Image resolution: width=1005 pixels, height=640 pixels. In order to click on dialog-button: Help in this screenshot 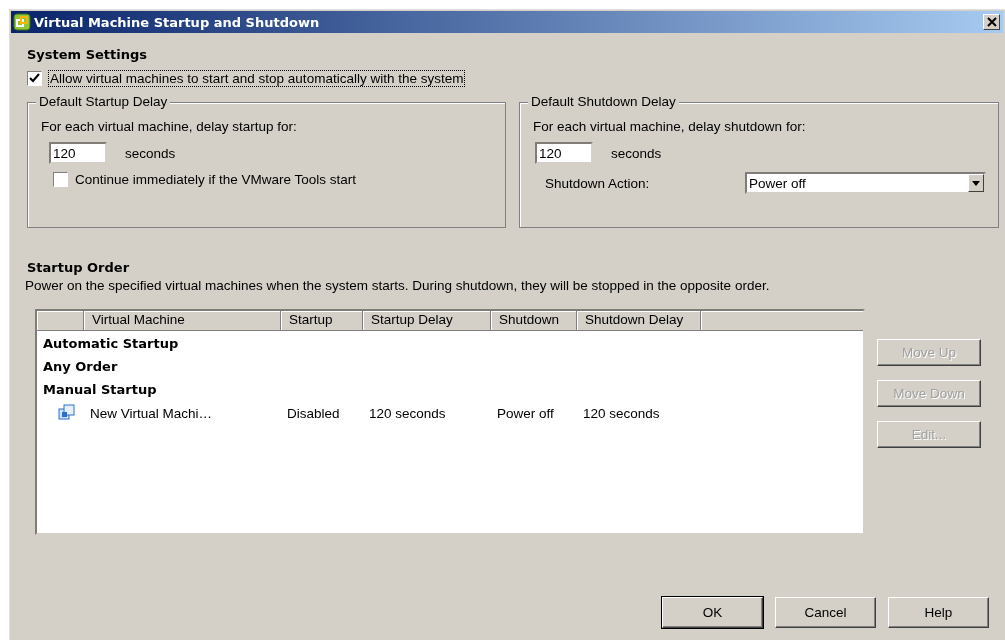, I will do `click(938, 612)`.